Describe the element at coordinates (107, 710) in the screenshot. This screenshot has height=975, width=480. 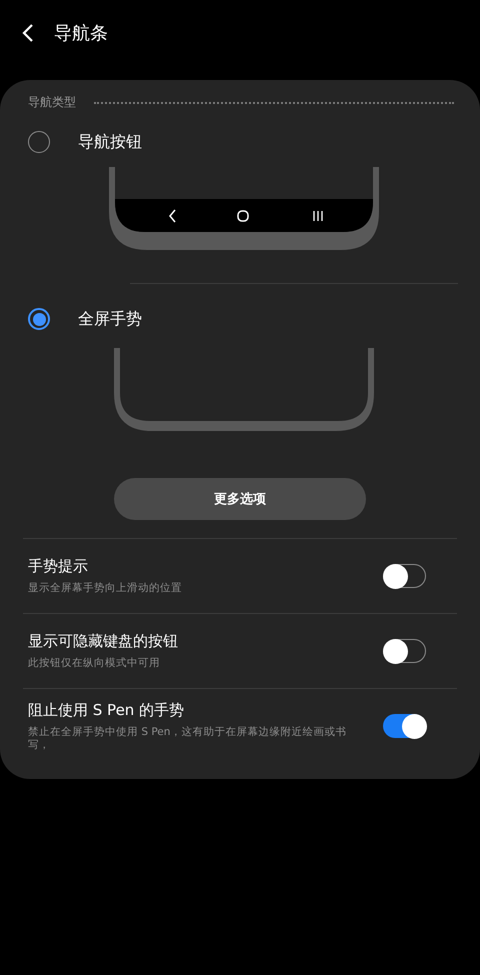
I see `setting-title: 阻止使用 S Pen 的手势` at that location.